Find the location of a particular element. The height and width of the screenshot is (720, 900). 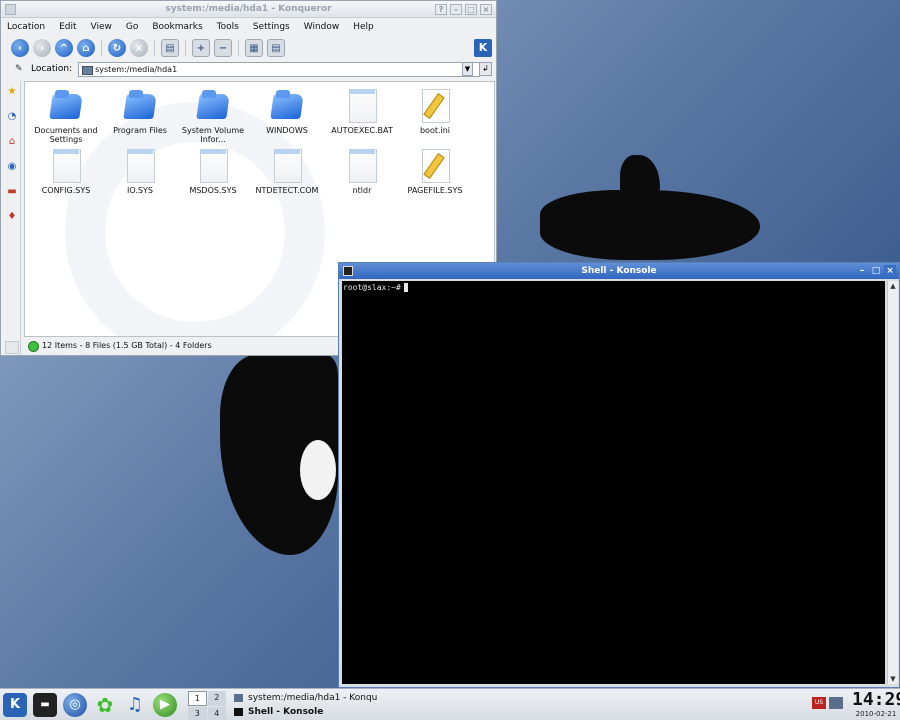

stop-icon: × is located at coordinates (139, 48).